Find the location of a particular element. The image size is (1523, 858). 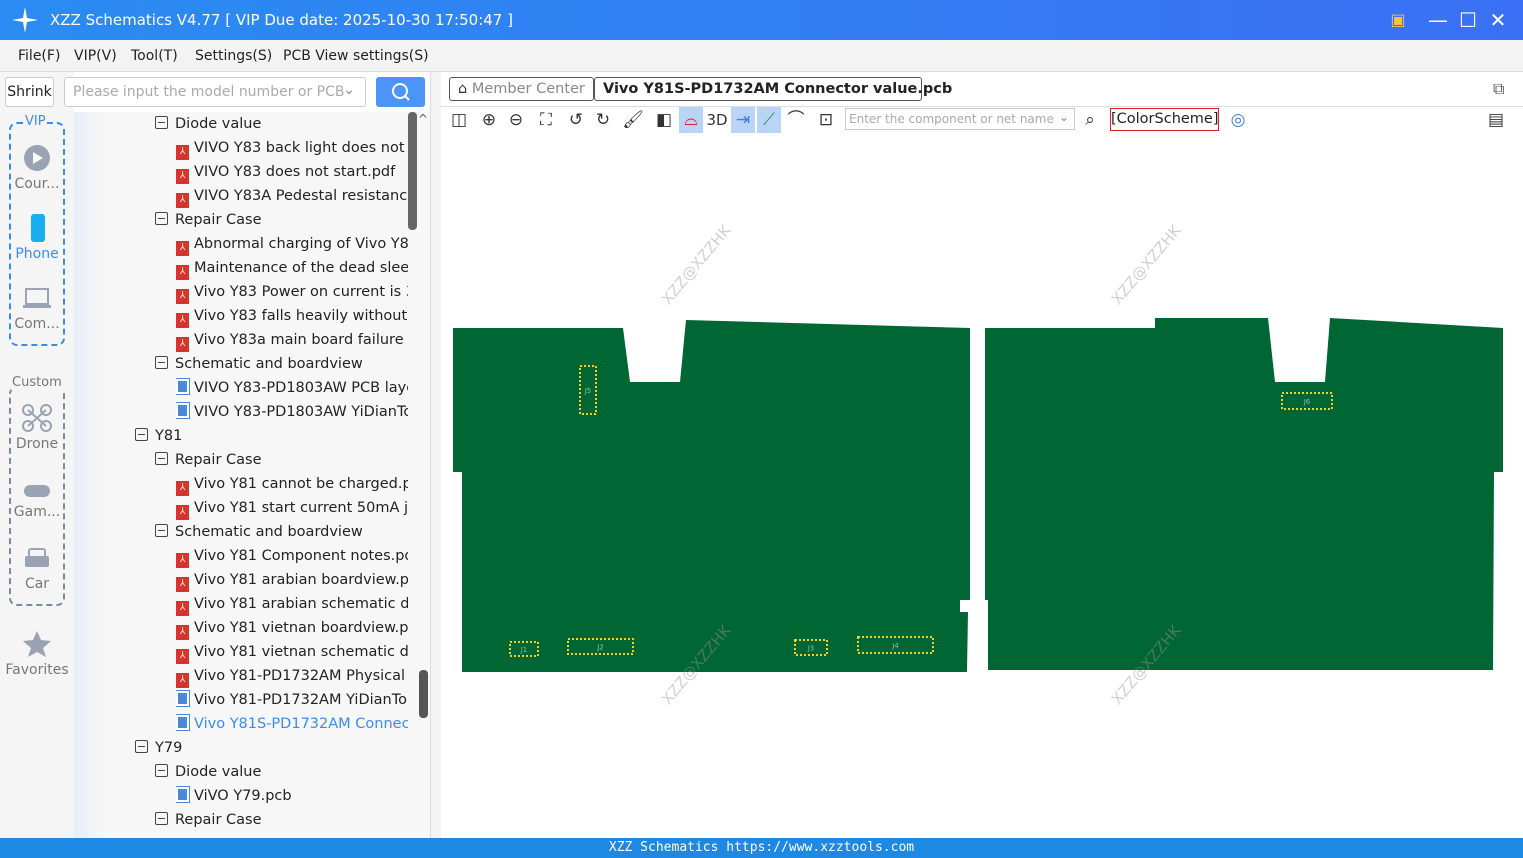

menu-tool: Tool(T) is located at coordinates (154, 56).